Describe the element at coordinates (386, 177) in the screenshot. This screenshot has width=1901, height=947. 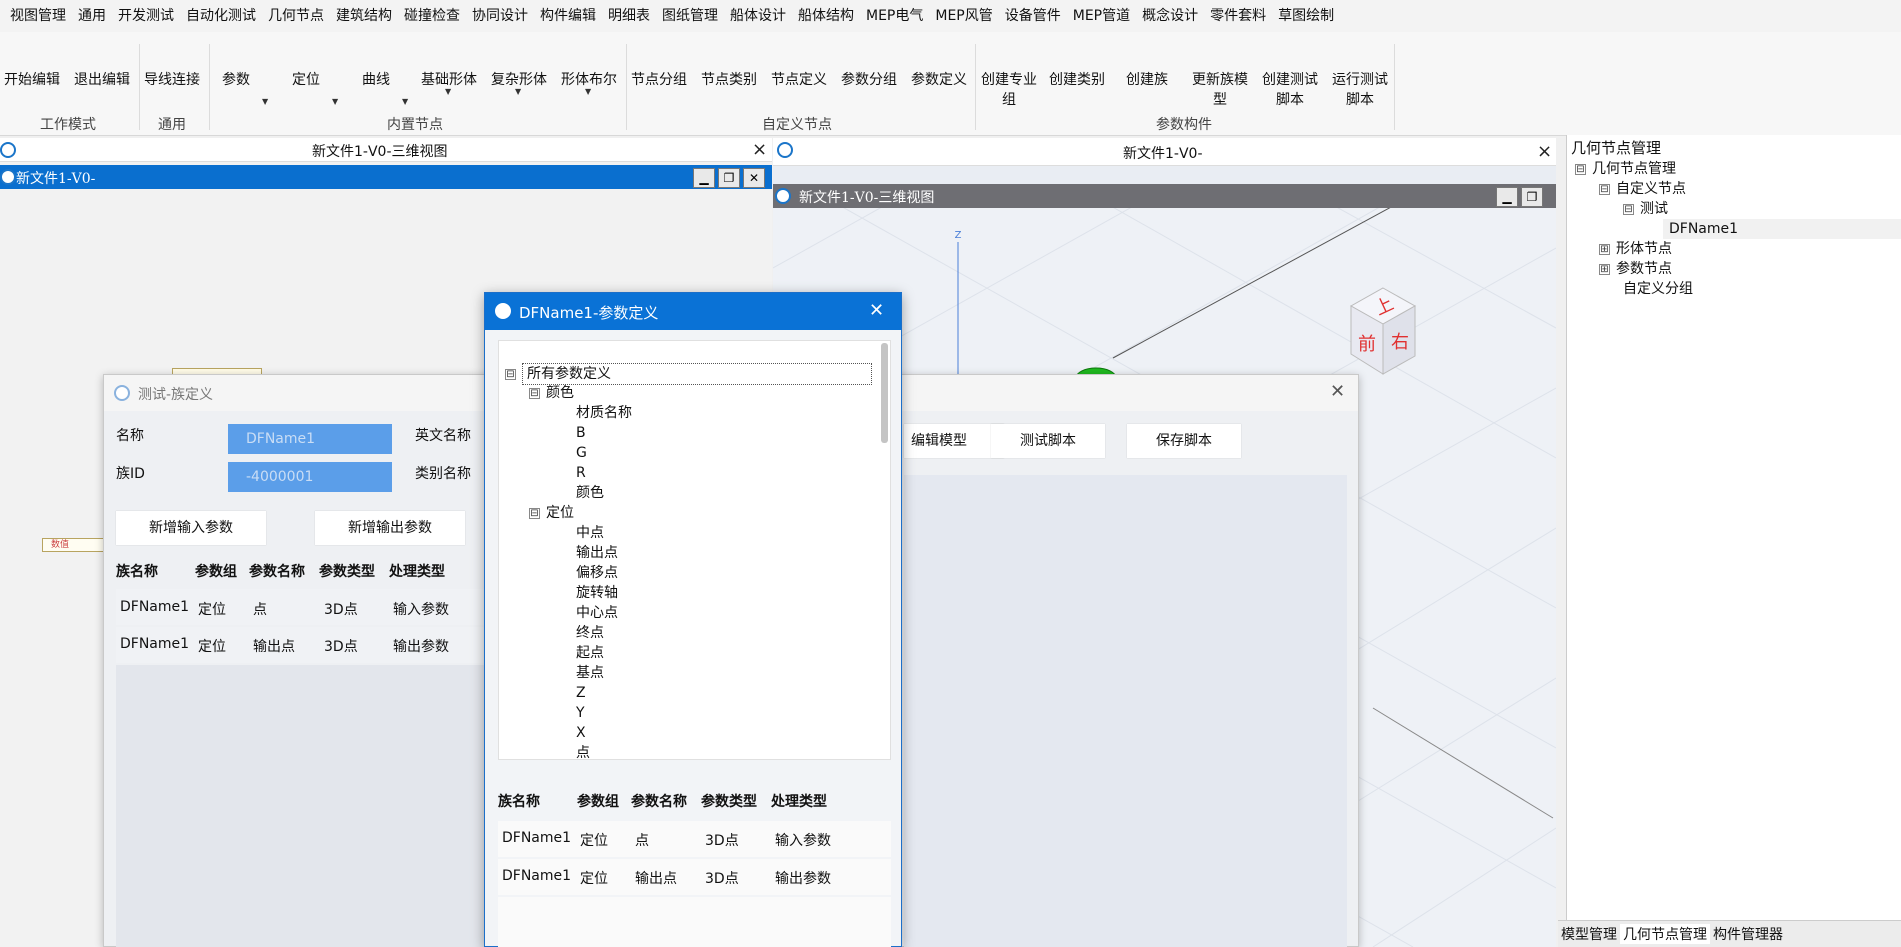
I see `left-inner-window-bar: 新文件1-V0- ▁ ❐ ✕` at that location.